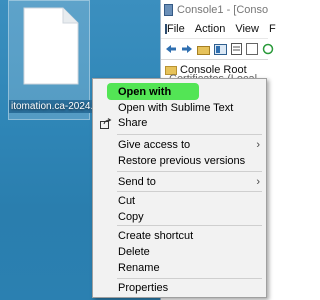 The height and width of the screenshot is (300, 320). Describe the element at coordinates (51, 46) in the screenshot. I see `file-icon` at that location.